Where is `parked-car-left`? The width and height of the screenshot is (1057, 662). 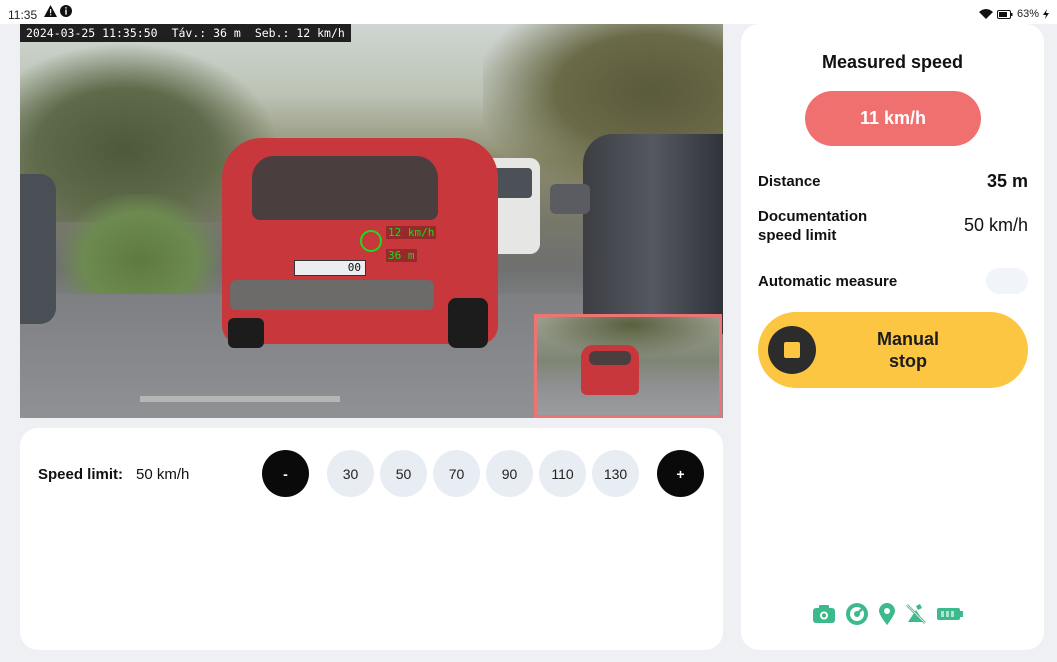 parked-car-left is located at coordinates (38, 249).